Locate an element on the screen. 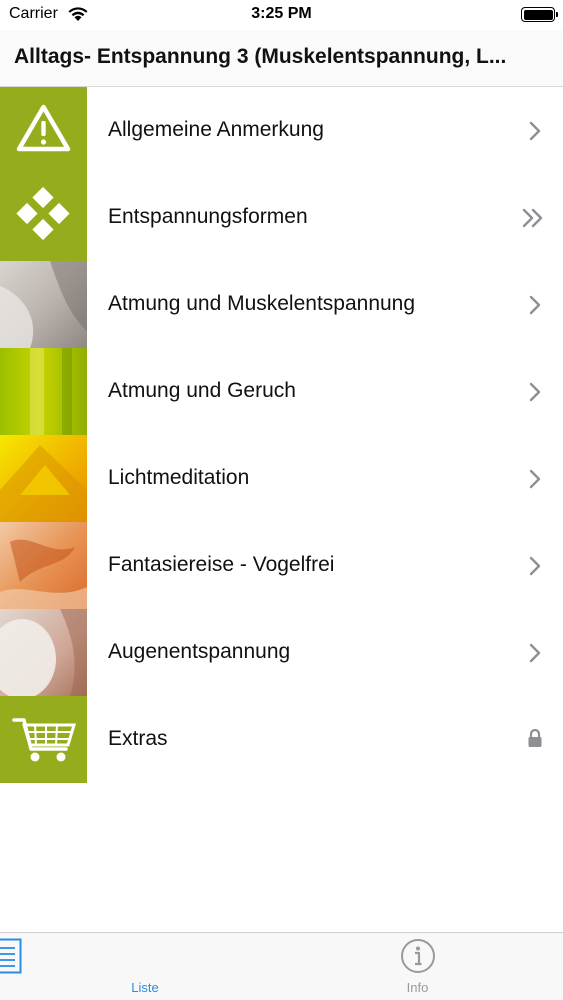  battery-icon is located at coordinates (539, 14).